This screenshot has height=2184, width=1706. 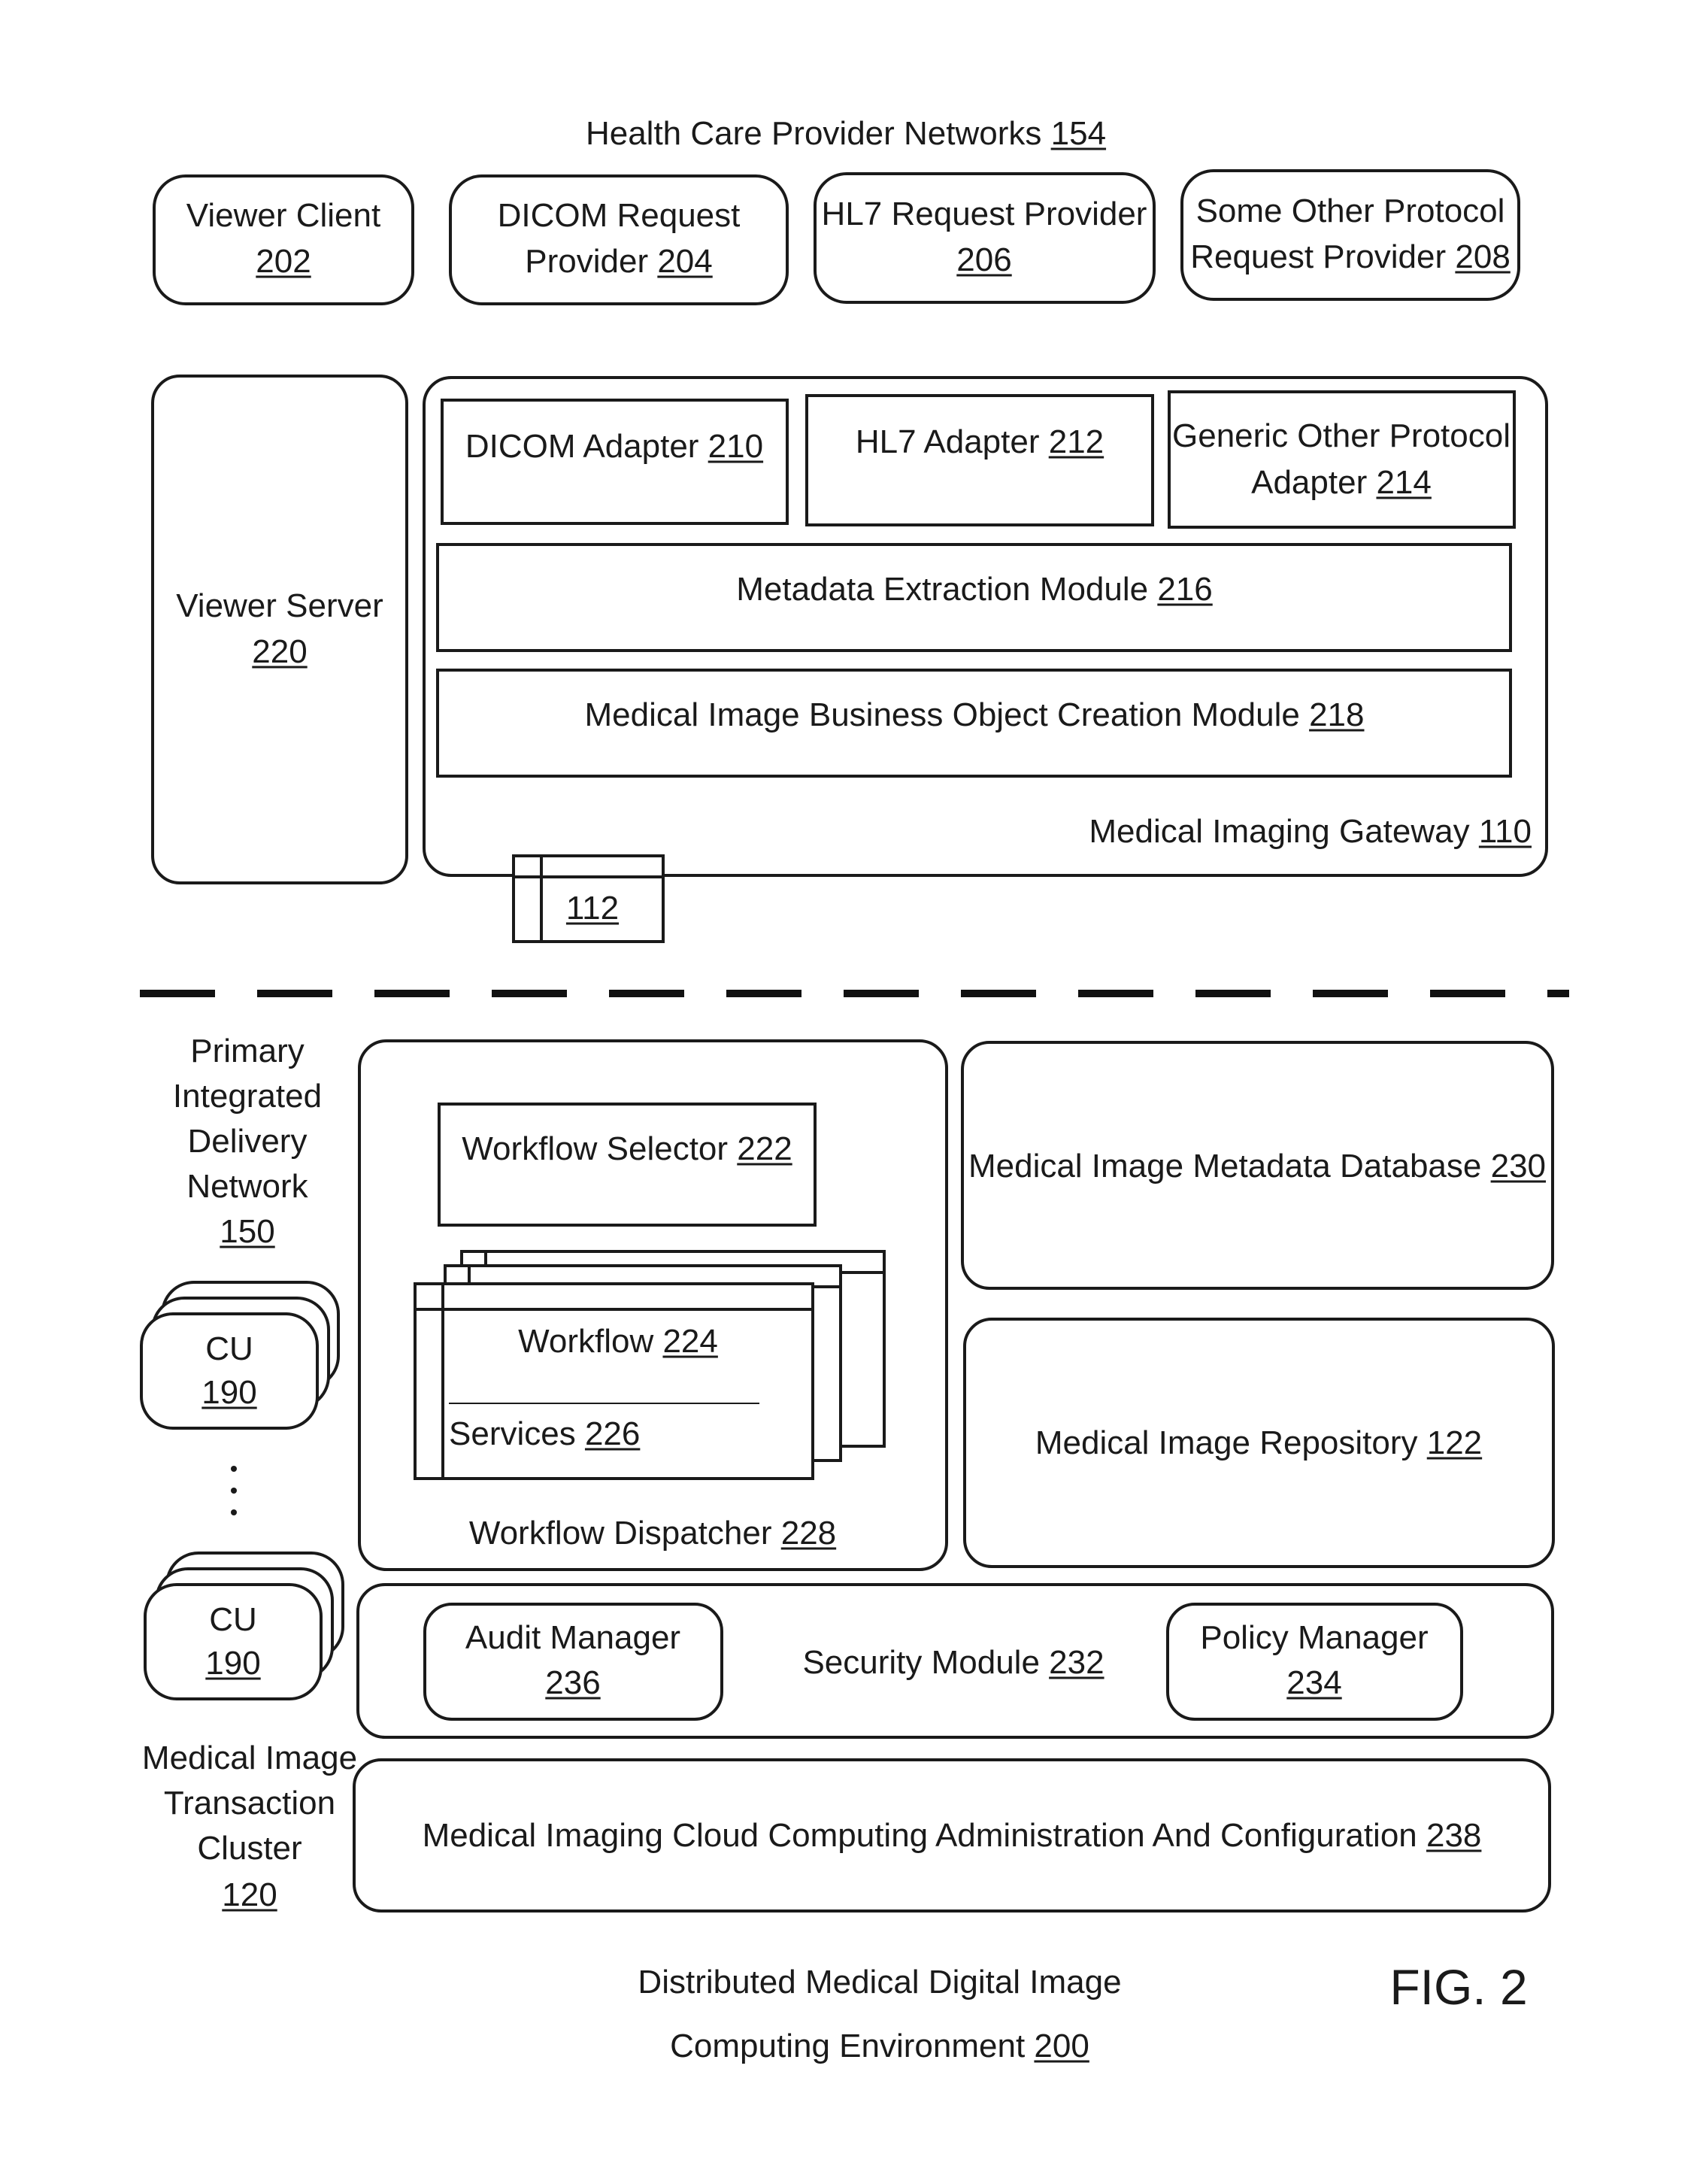 I want to click on hl7-request-provider-ref: 206, so click(x=983, y=259).